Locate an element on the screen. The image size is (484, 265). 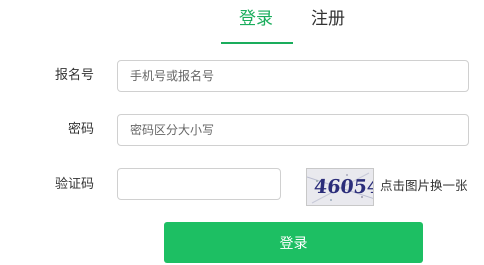
captcha-label: 验证码 is located at coordinates (74, 184).